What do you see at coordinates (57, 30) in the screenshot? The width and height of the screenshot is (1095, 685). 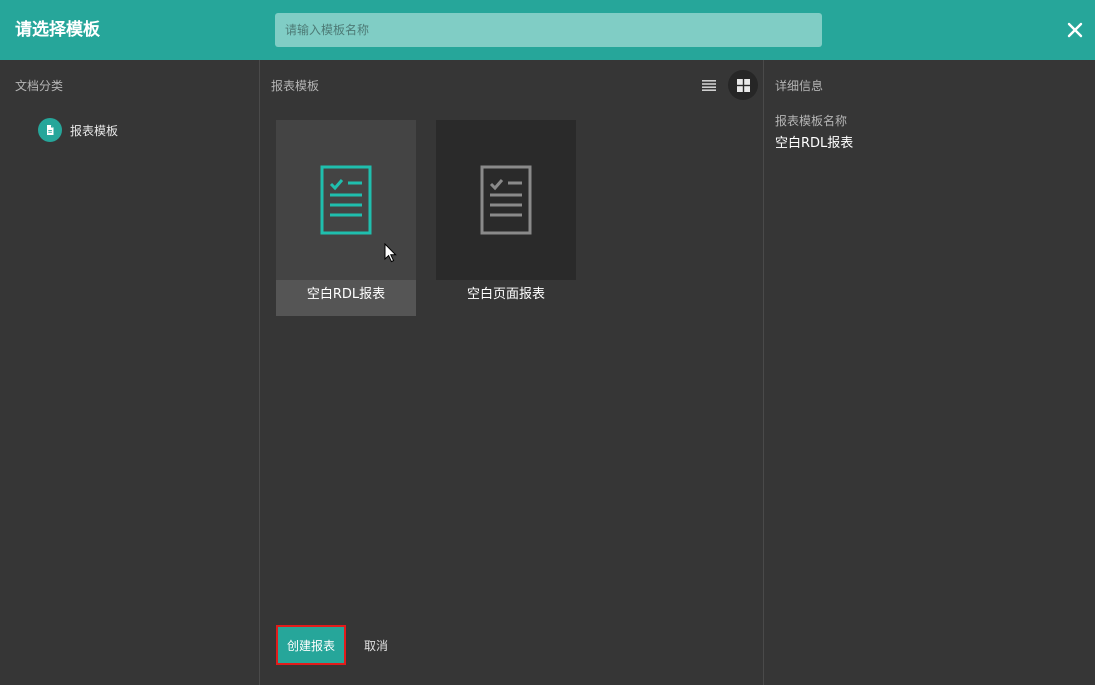 I see `dialog-title: 请选择模板` at bounding box center [57, 30].